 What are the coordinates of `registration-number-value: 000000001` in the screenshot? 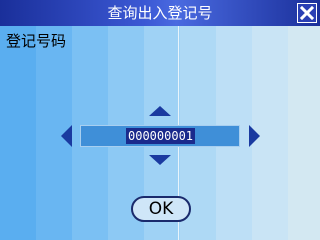 It's located at (161, 136).